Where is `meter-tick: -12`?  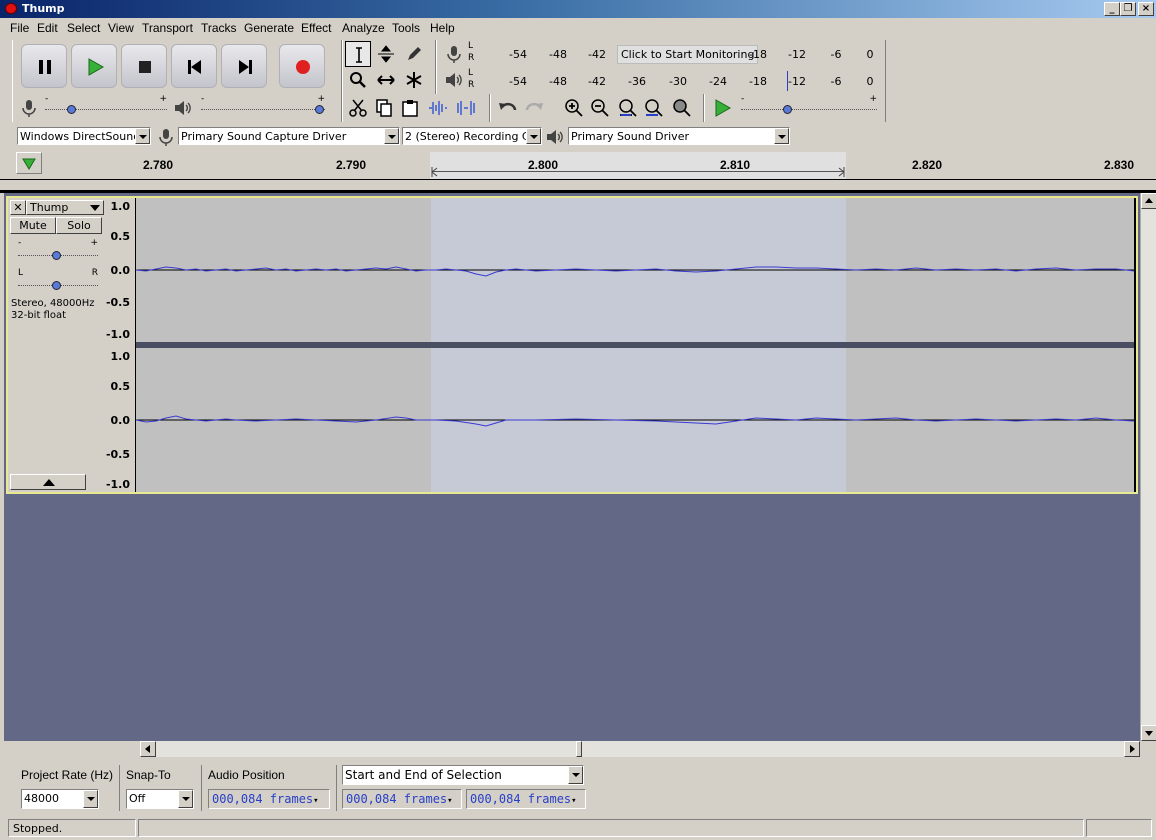
meter-tick: -12 is located at coordinates (797, 81).